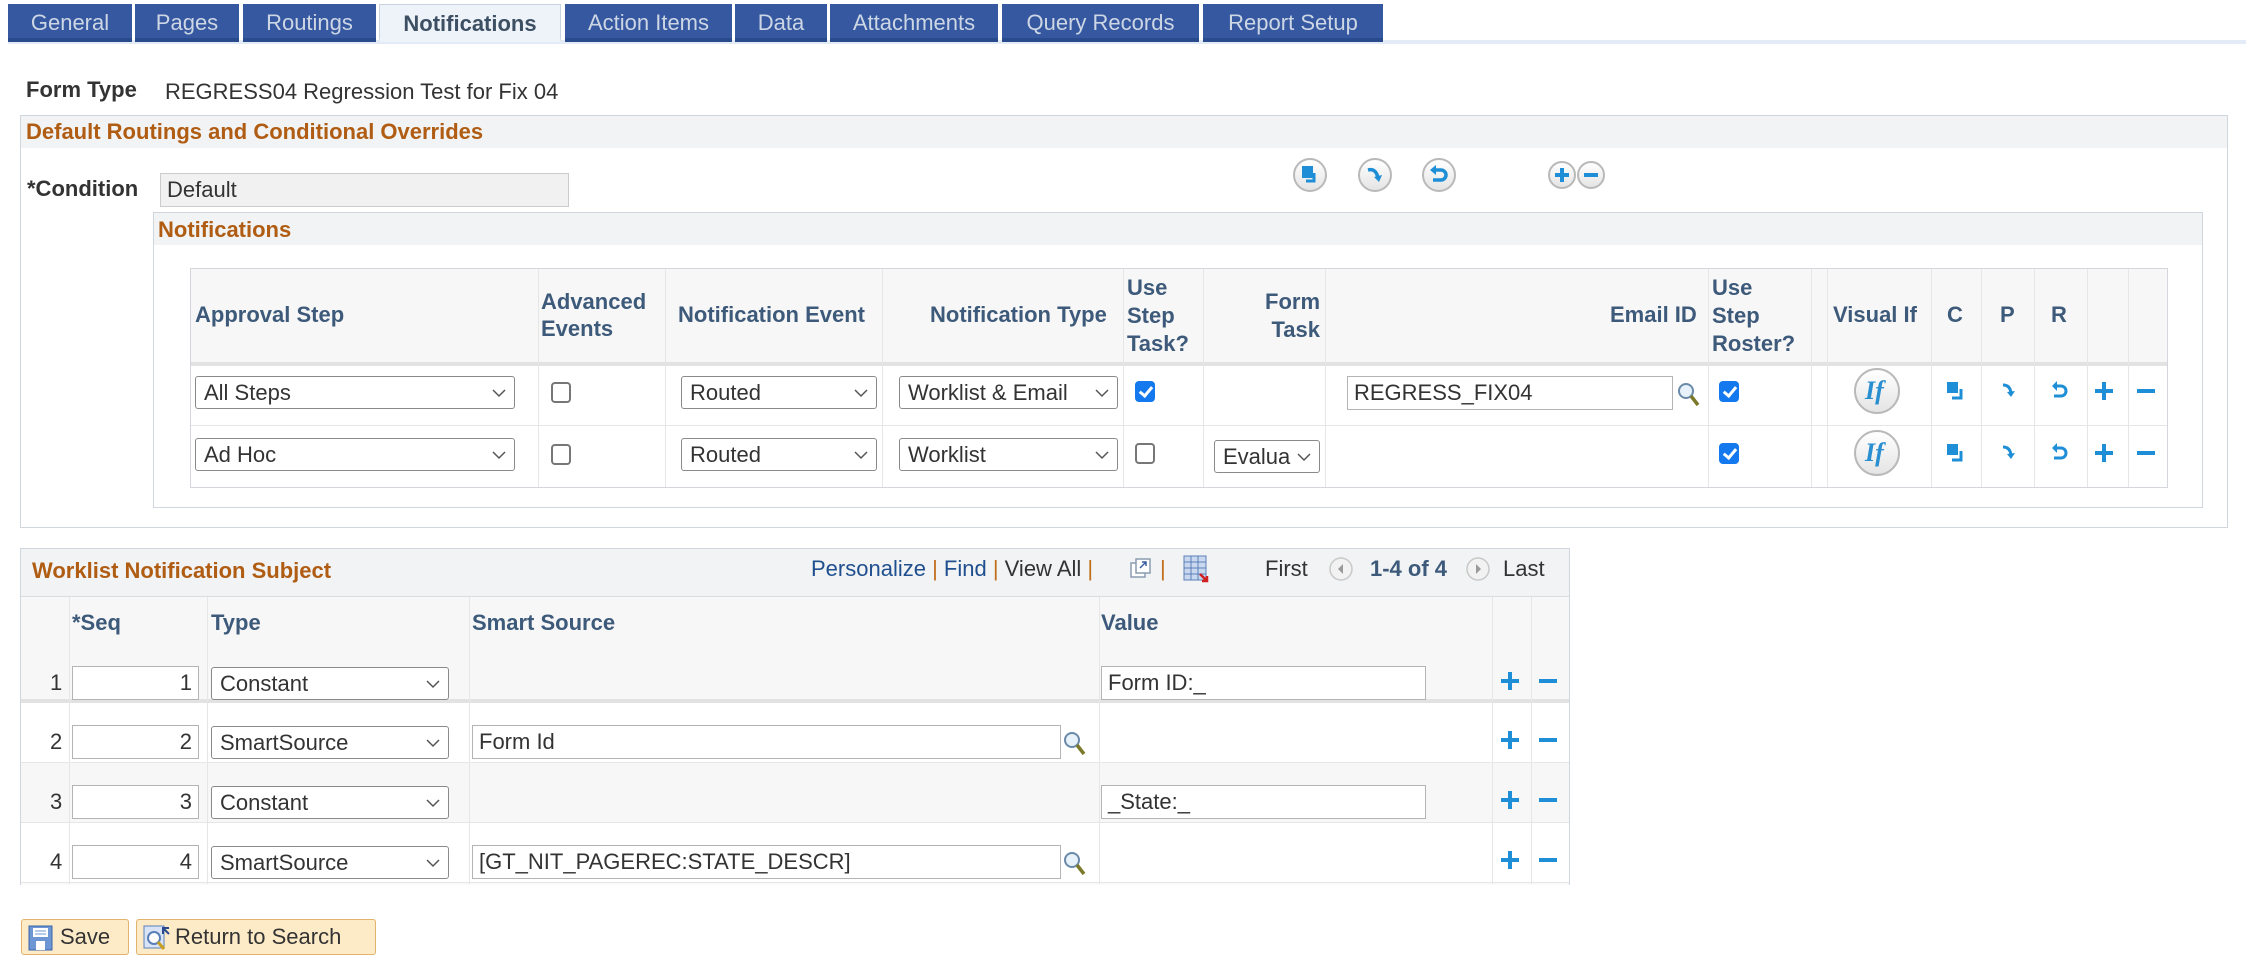  What do you see at coordinates (135, 742) in the screenshot?
I see `seq-input: 2` at bounding box center [135, 742].